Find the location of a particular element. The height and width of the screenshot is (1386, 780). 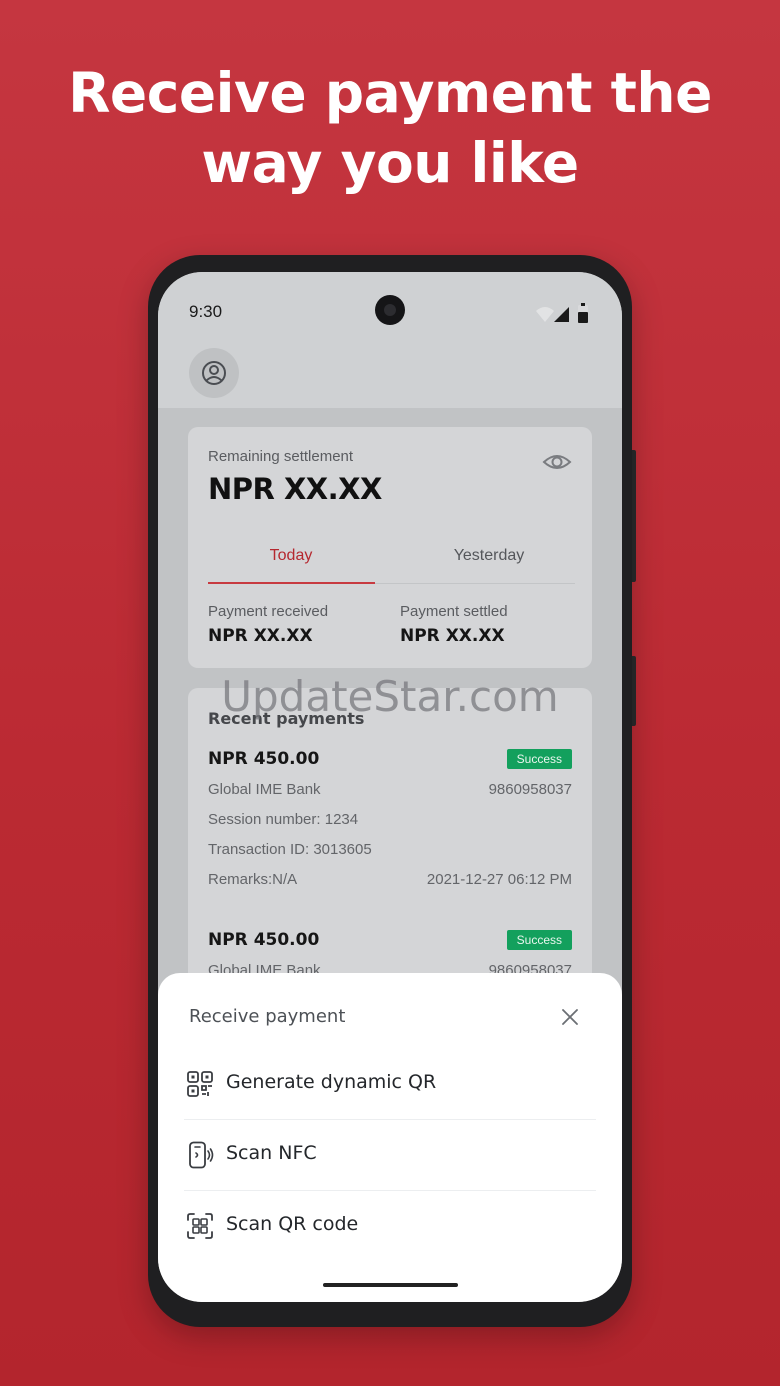

close-icon is located at coordinates (570, 1017).